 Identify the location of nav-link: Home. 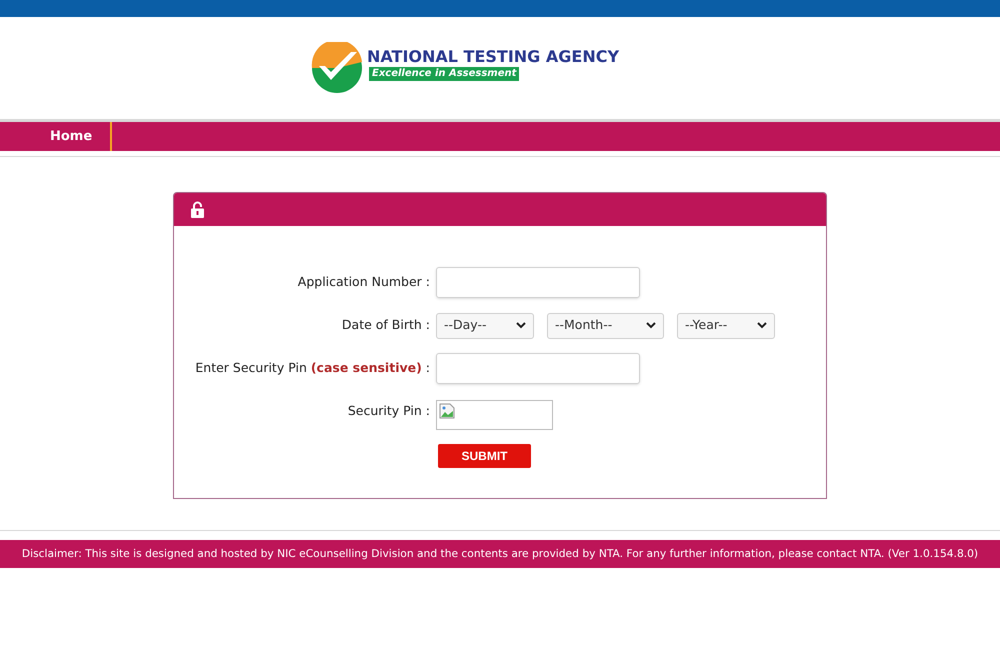
(72, 136).